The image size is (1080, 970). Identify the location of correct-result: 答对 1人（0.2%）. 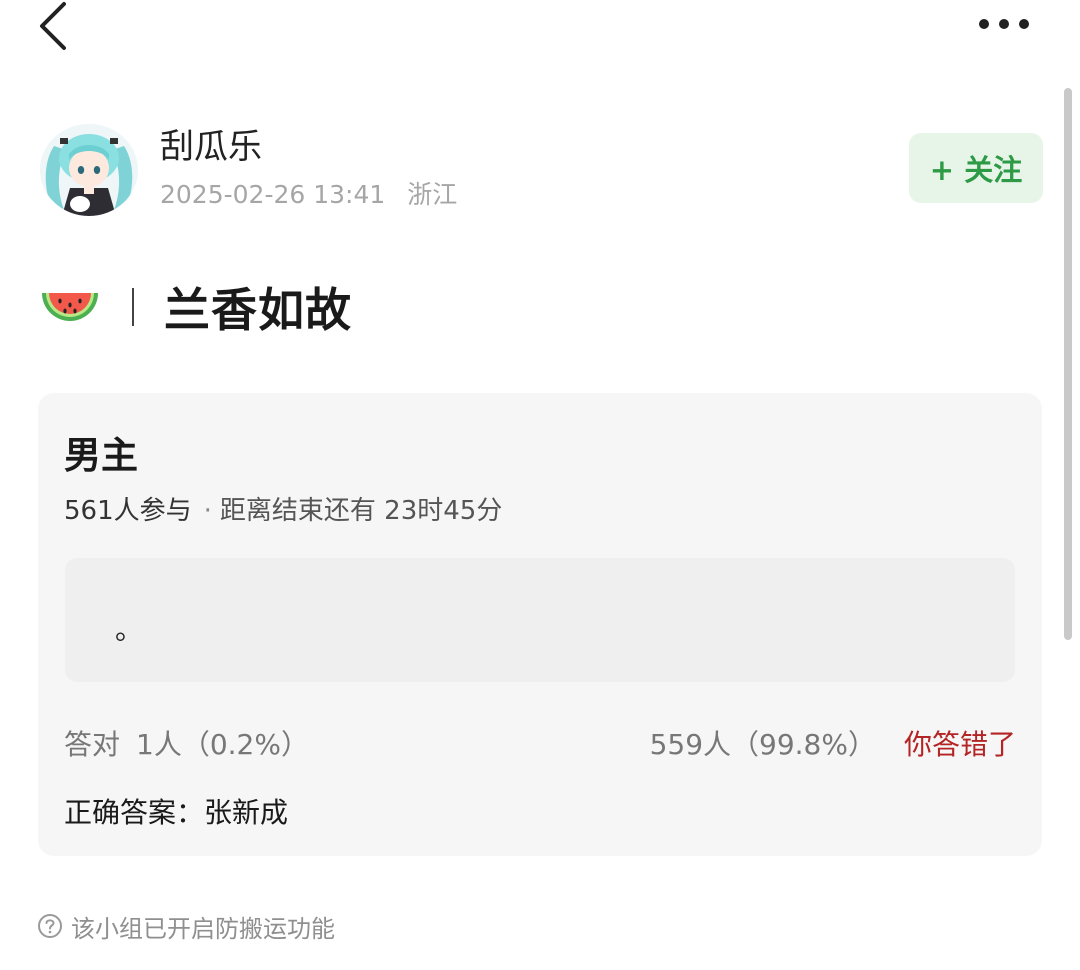
(186, 743).